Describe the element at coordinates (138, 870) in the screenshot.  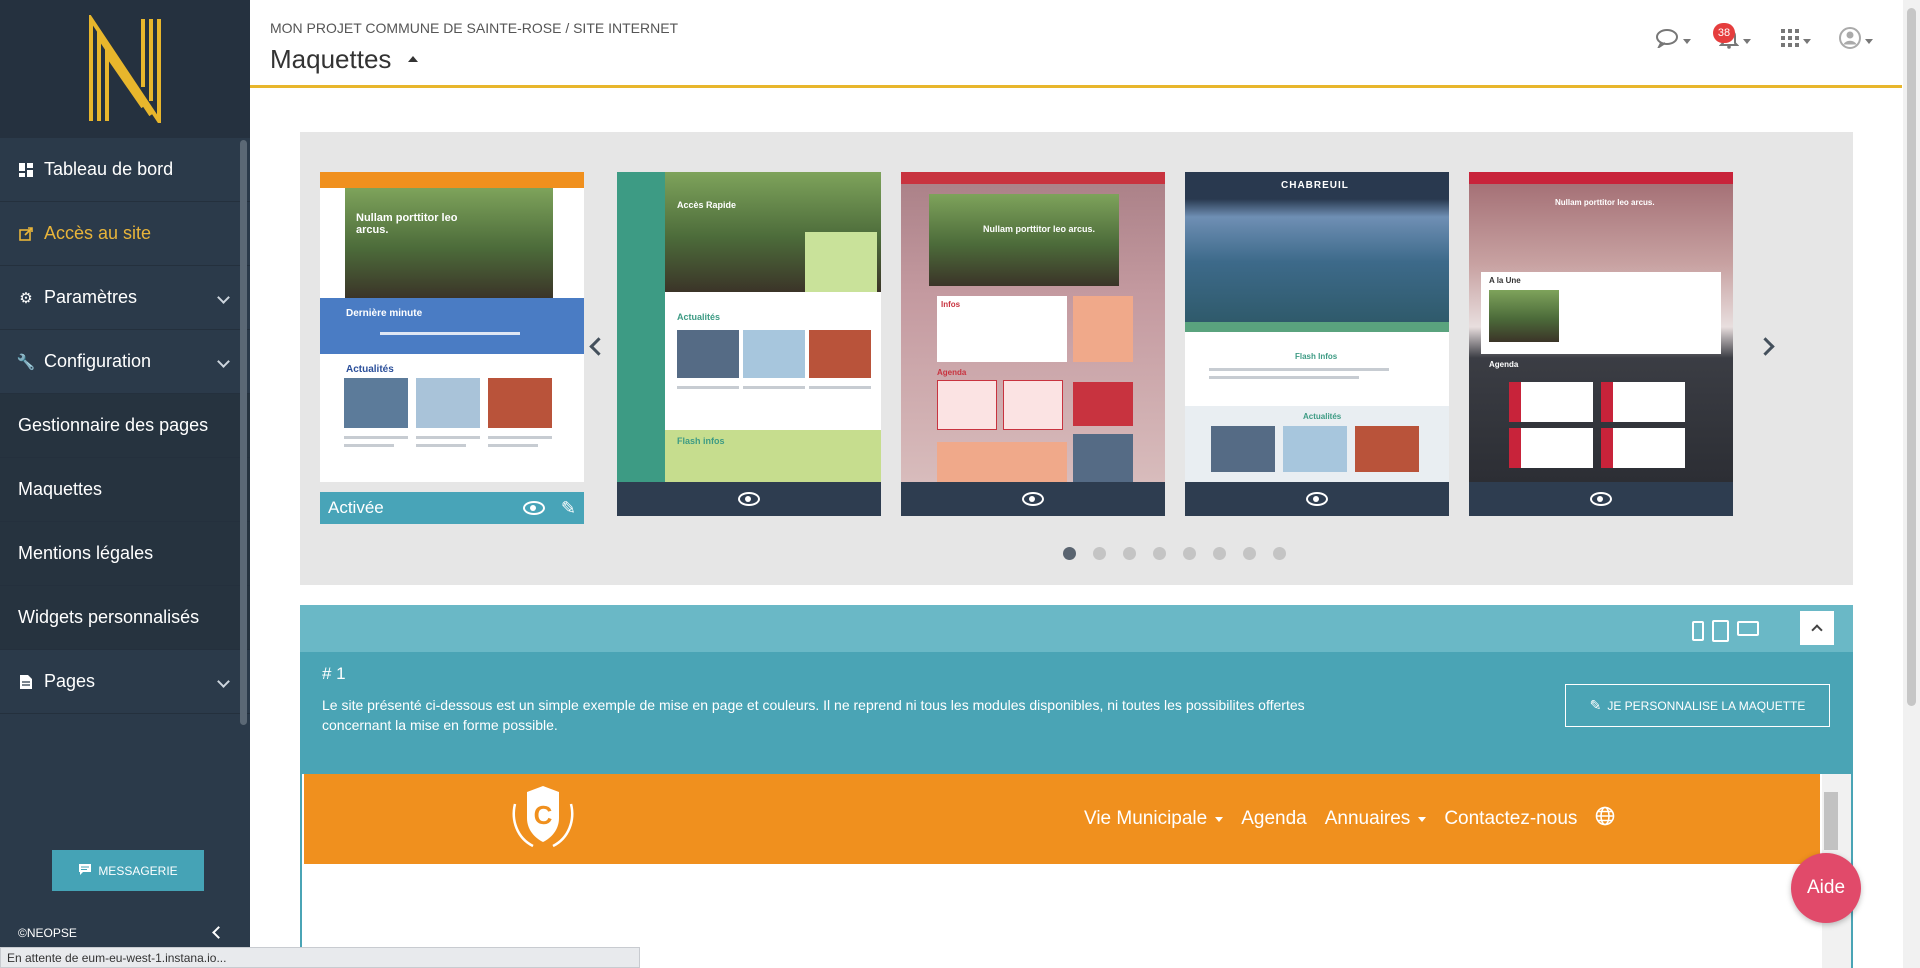
I see `messaging-label: MESSAGERIE` at that location.